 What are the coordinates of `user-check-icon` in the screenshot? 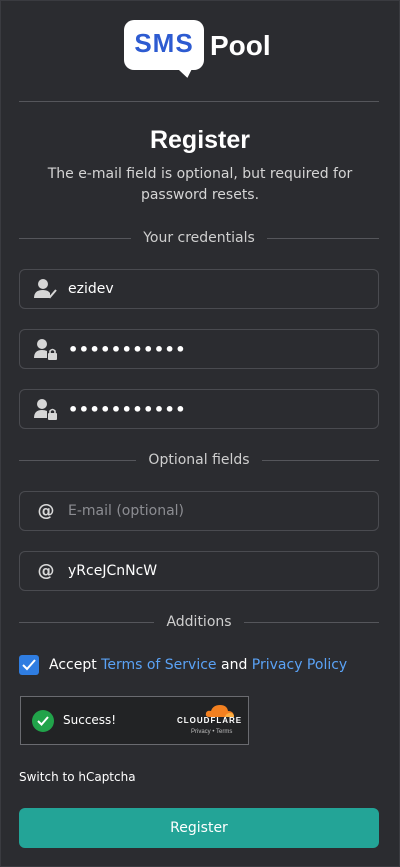 It's located at (46, 289).